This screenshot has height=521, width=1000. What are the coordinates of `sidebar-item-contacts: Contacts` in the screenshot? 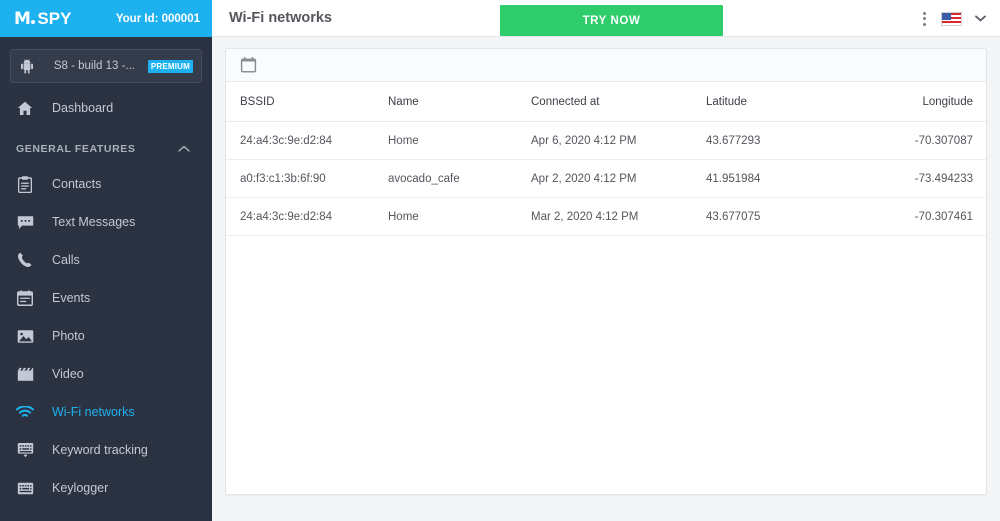 It's located at (106, 184).